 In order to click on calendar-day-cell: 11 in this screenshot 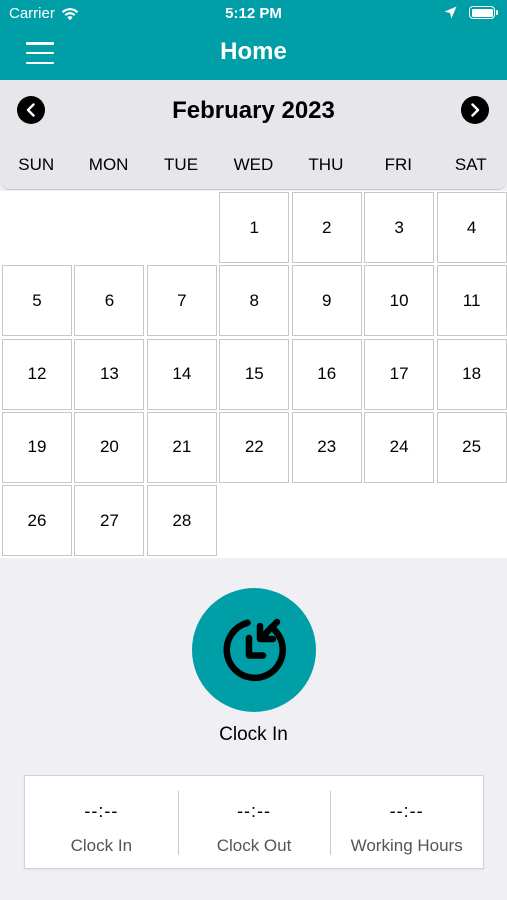, I will do `click(471, 301)`.